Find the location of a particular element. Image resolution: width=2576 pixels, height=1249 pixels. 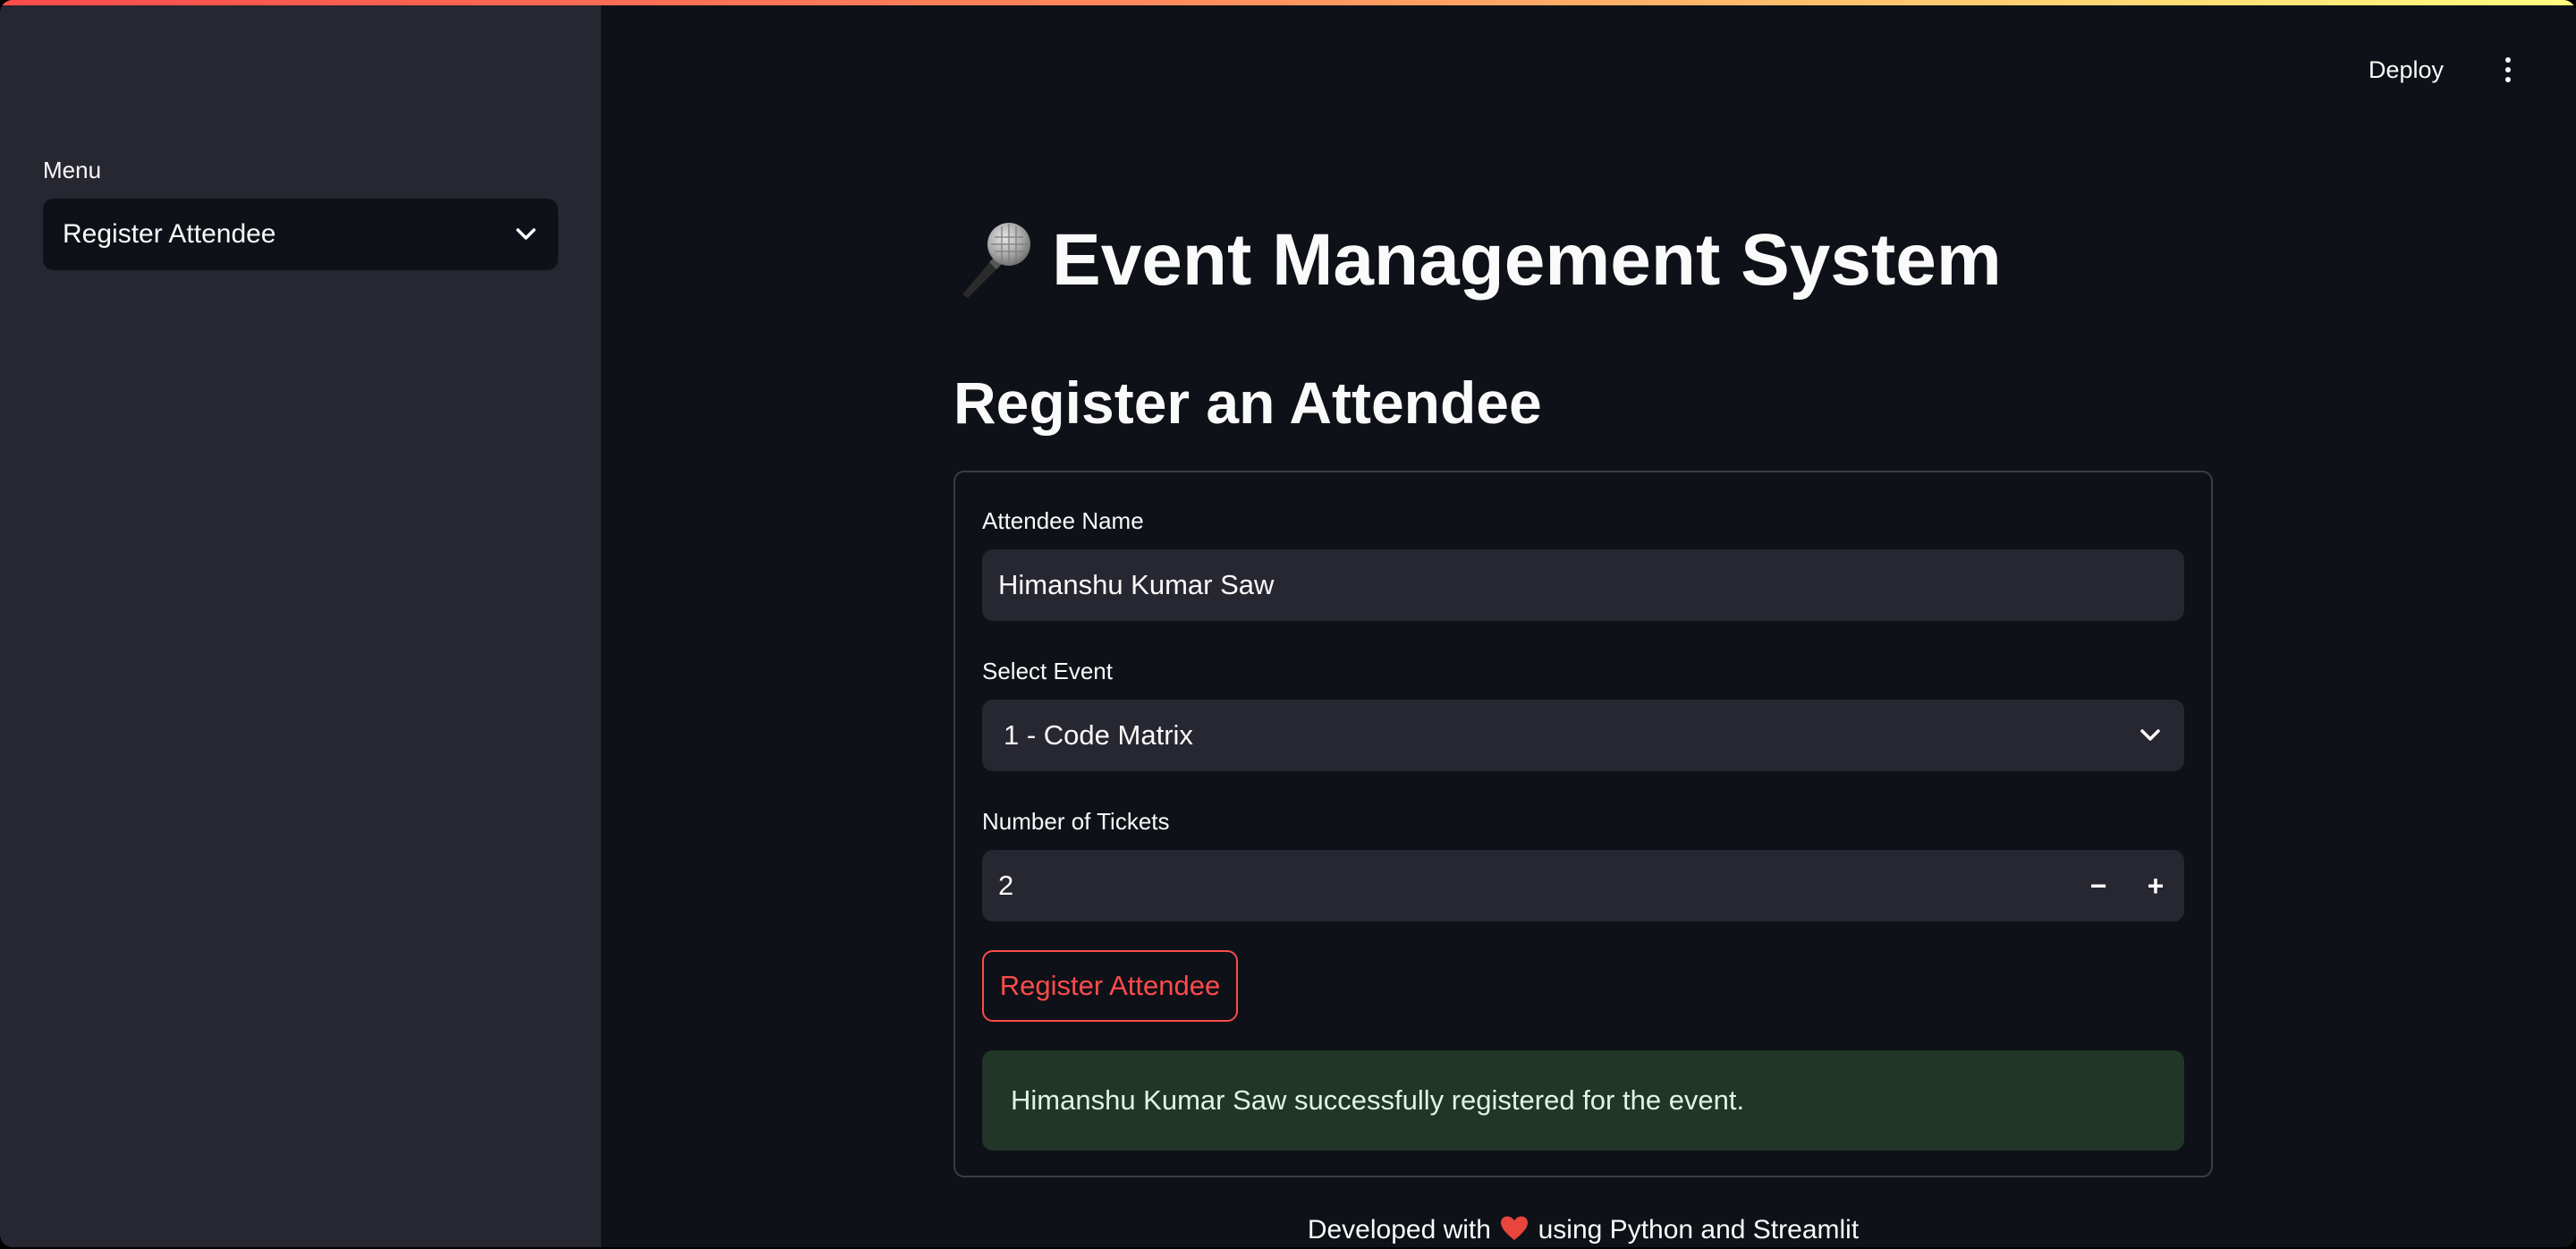

tickets-number-input: 2 − + is located at coordinates (1583, 886).